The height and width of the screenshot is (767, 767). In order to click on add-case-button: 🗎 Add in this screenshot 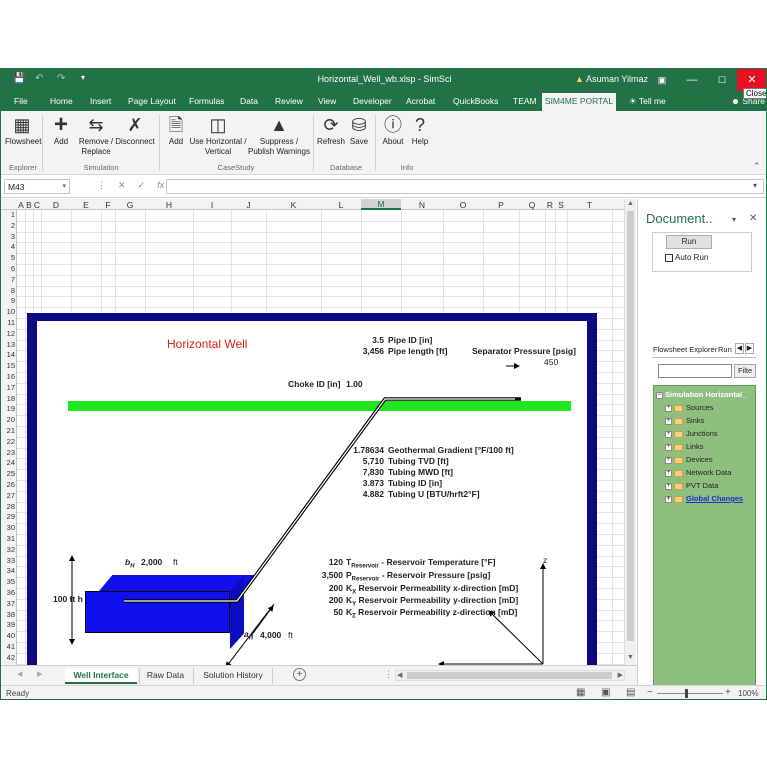, I will do `click(176, 130)`.